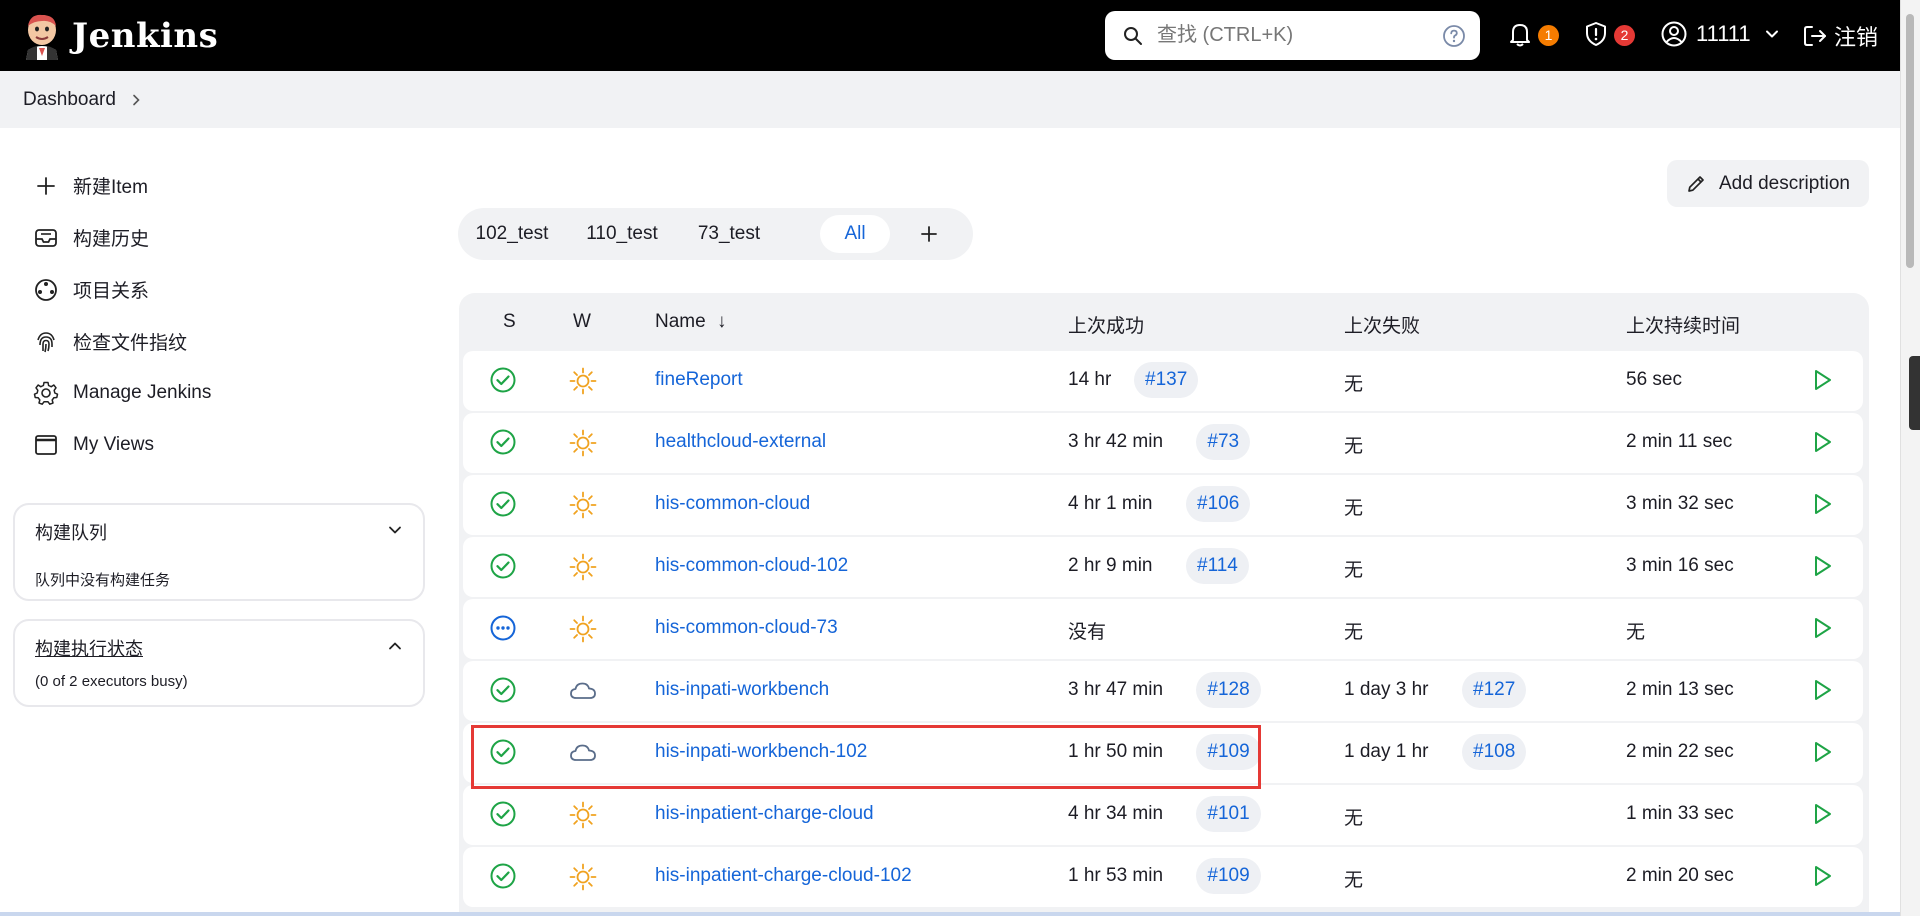 The width and height of the screenshot is (1920, 916). Describe the element at coordinates (950, 35) in the screenshot. I see `top-header: Jenkins 1 2 11` at that location.